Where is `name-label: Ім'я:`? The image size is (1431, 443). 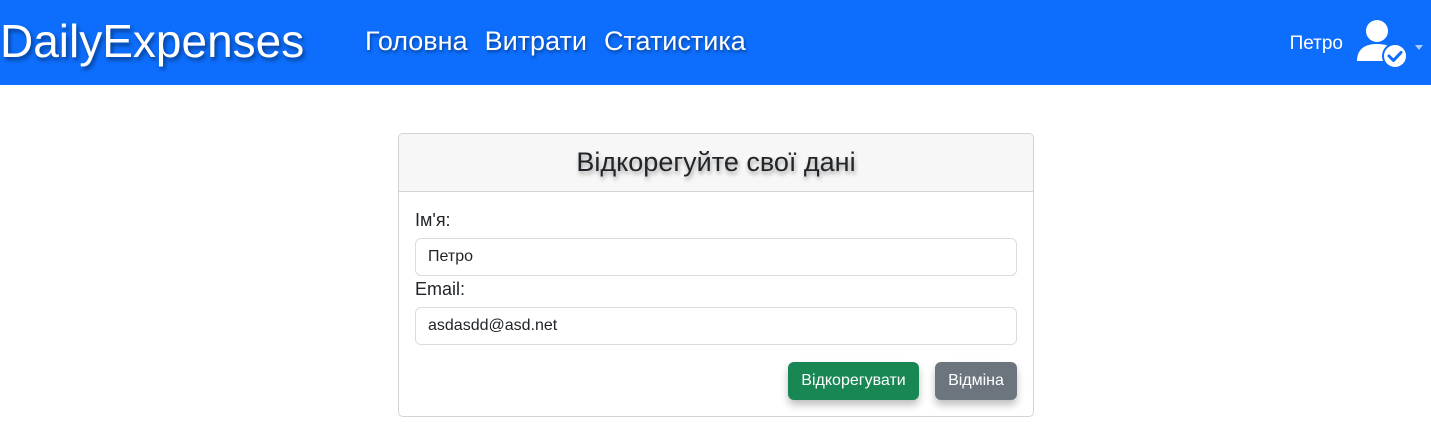
name-label: Ім'я: is located at coordinates (433, 220).